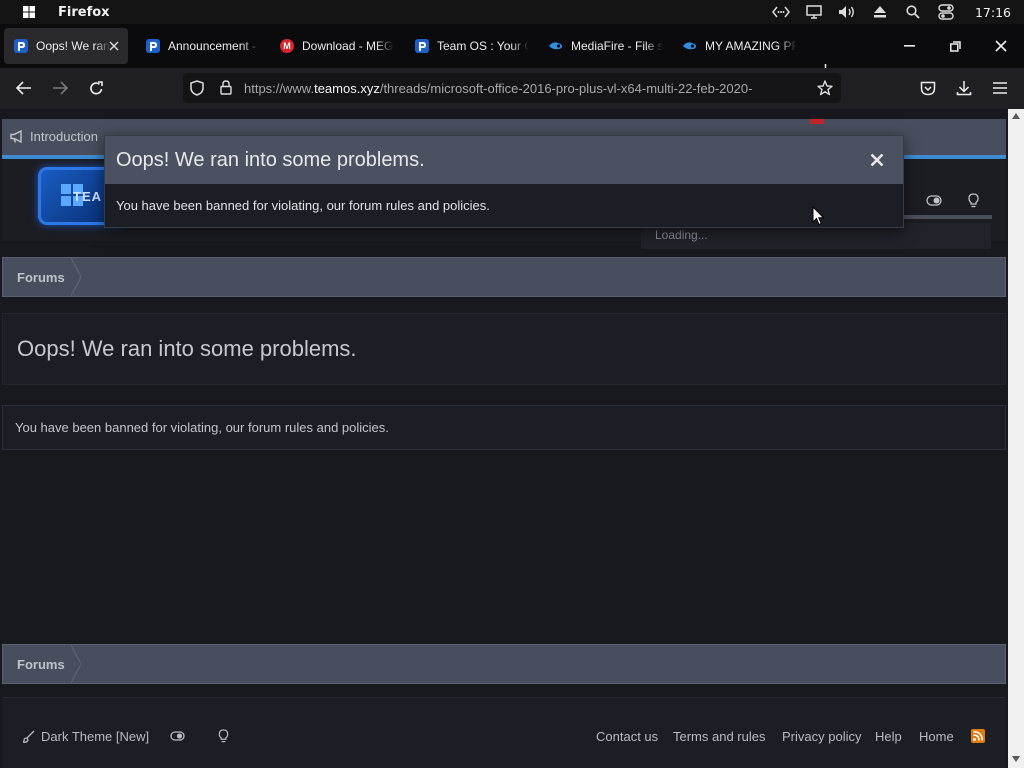 Image resolution: width=1024 pixels, height=768 pixels. I want to click on speaker-icon, so click(846, 12).